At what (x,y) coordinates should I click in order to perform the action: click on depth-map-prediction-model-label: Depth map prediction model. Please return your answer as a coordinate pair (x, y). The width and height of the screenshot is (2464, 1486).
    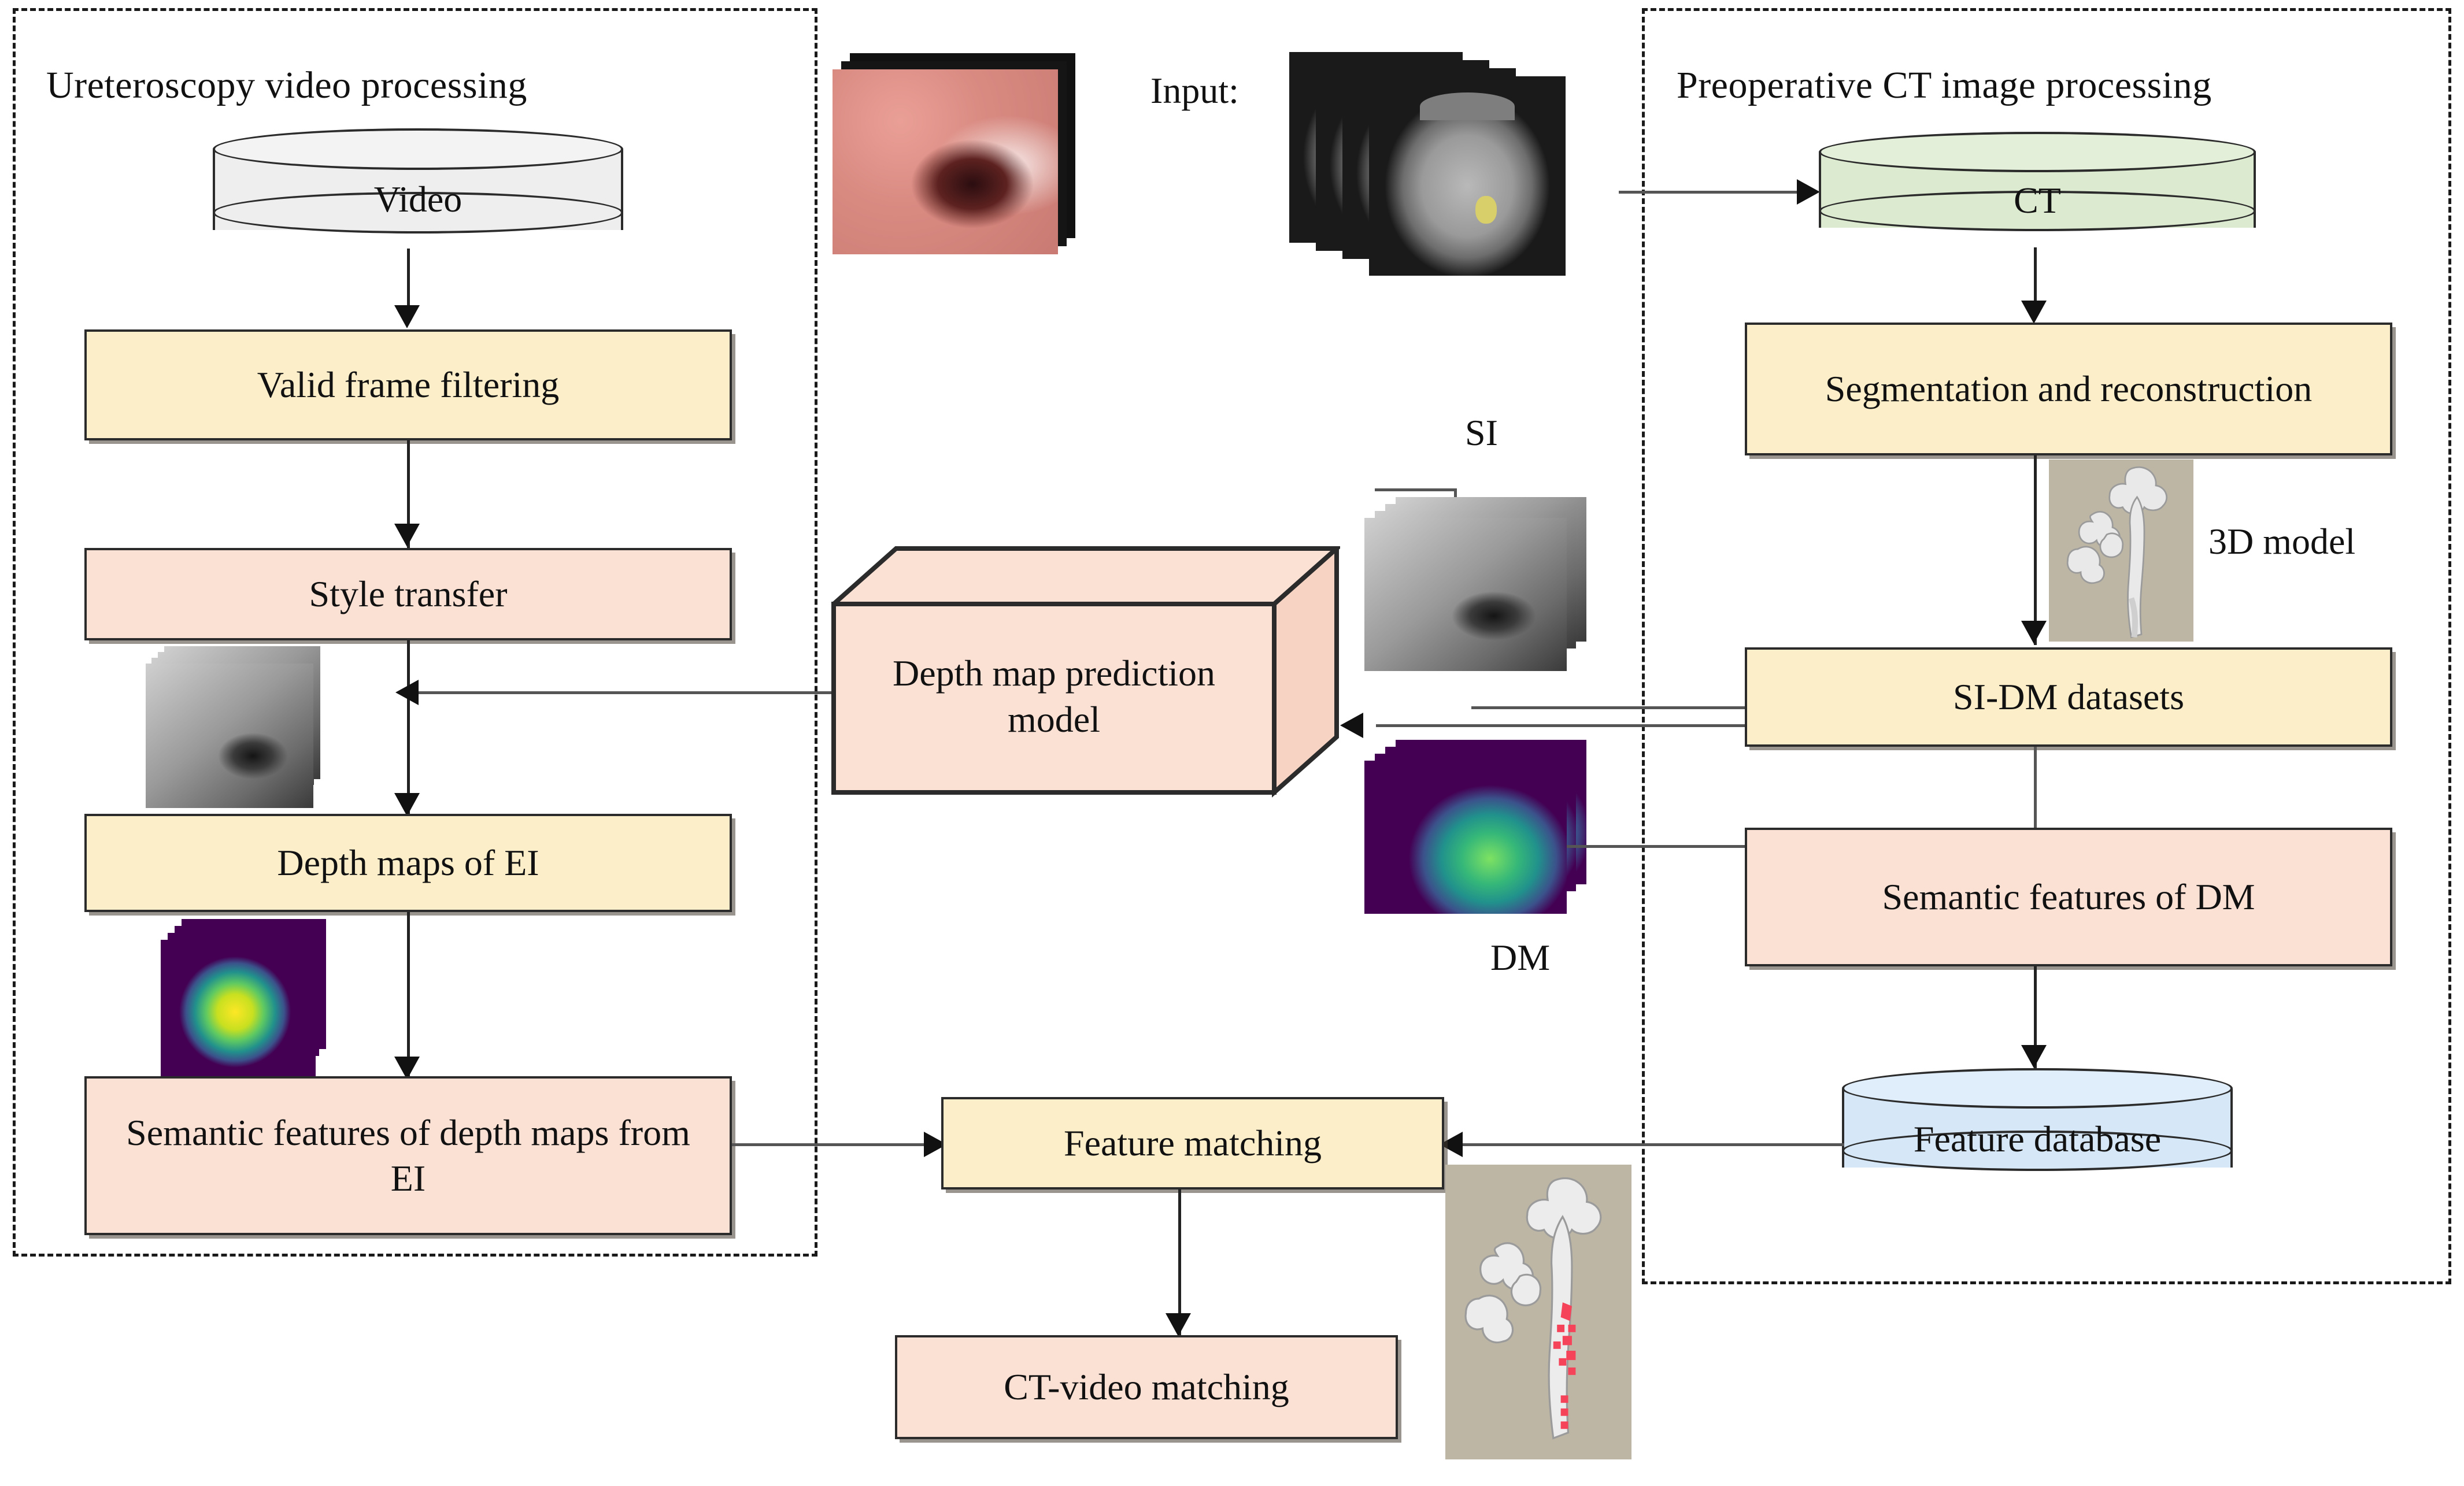
    Looking at the image, I should click on (1054, 696).